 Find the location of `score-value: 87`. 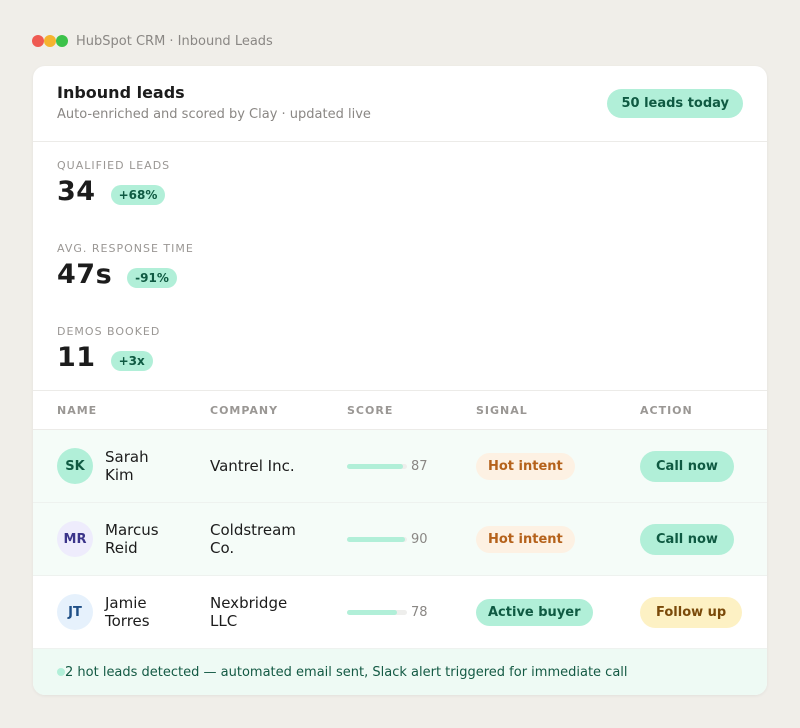

score-value: 87 is located at coordinates (419, 466).